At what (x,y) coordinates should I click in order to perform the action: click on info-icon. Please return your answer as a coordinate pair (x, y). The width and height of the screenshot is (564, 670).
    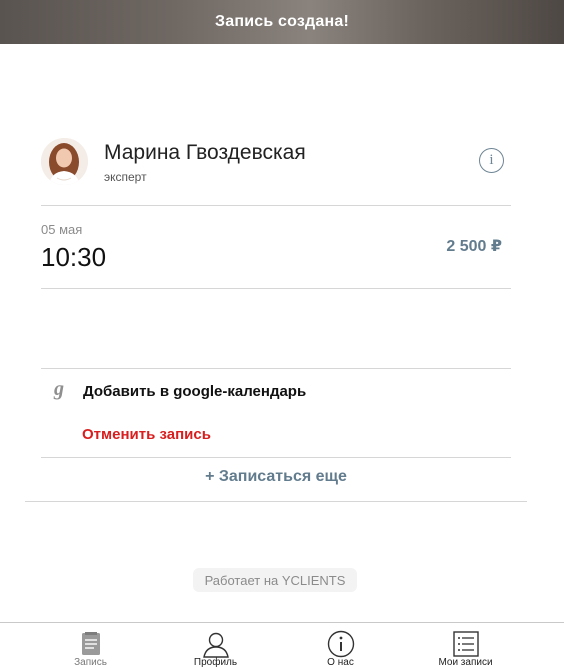
    Looking at the image, I should click on (340, 644).